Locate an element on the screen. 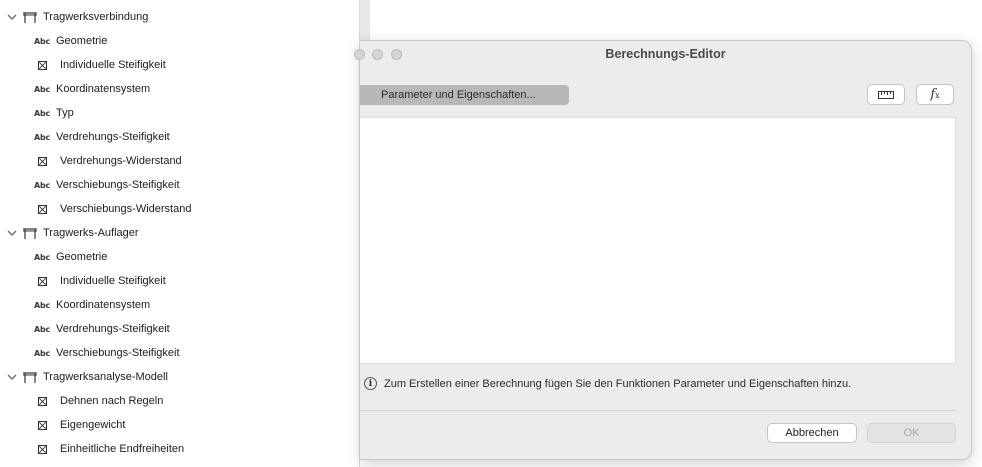  tree-item: Einheitliche Endfreiheiten is located at coordinates (109, 449).